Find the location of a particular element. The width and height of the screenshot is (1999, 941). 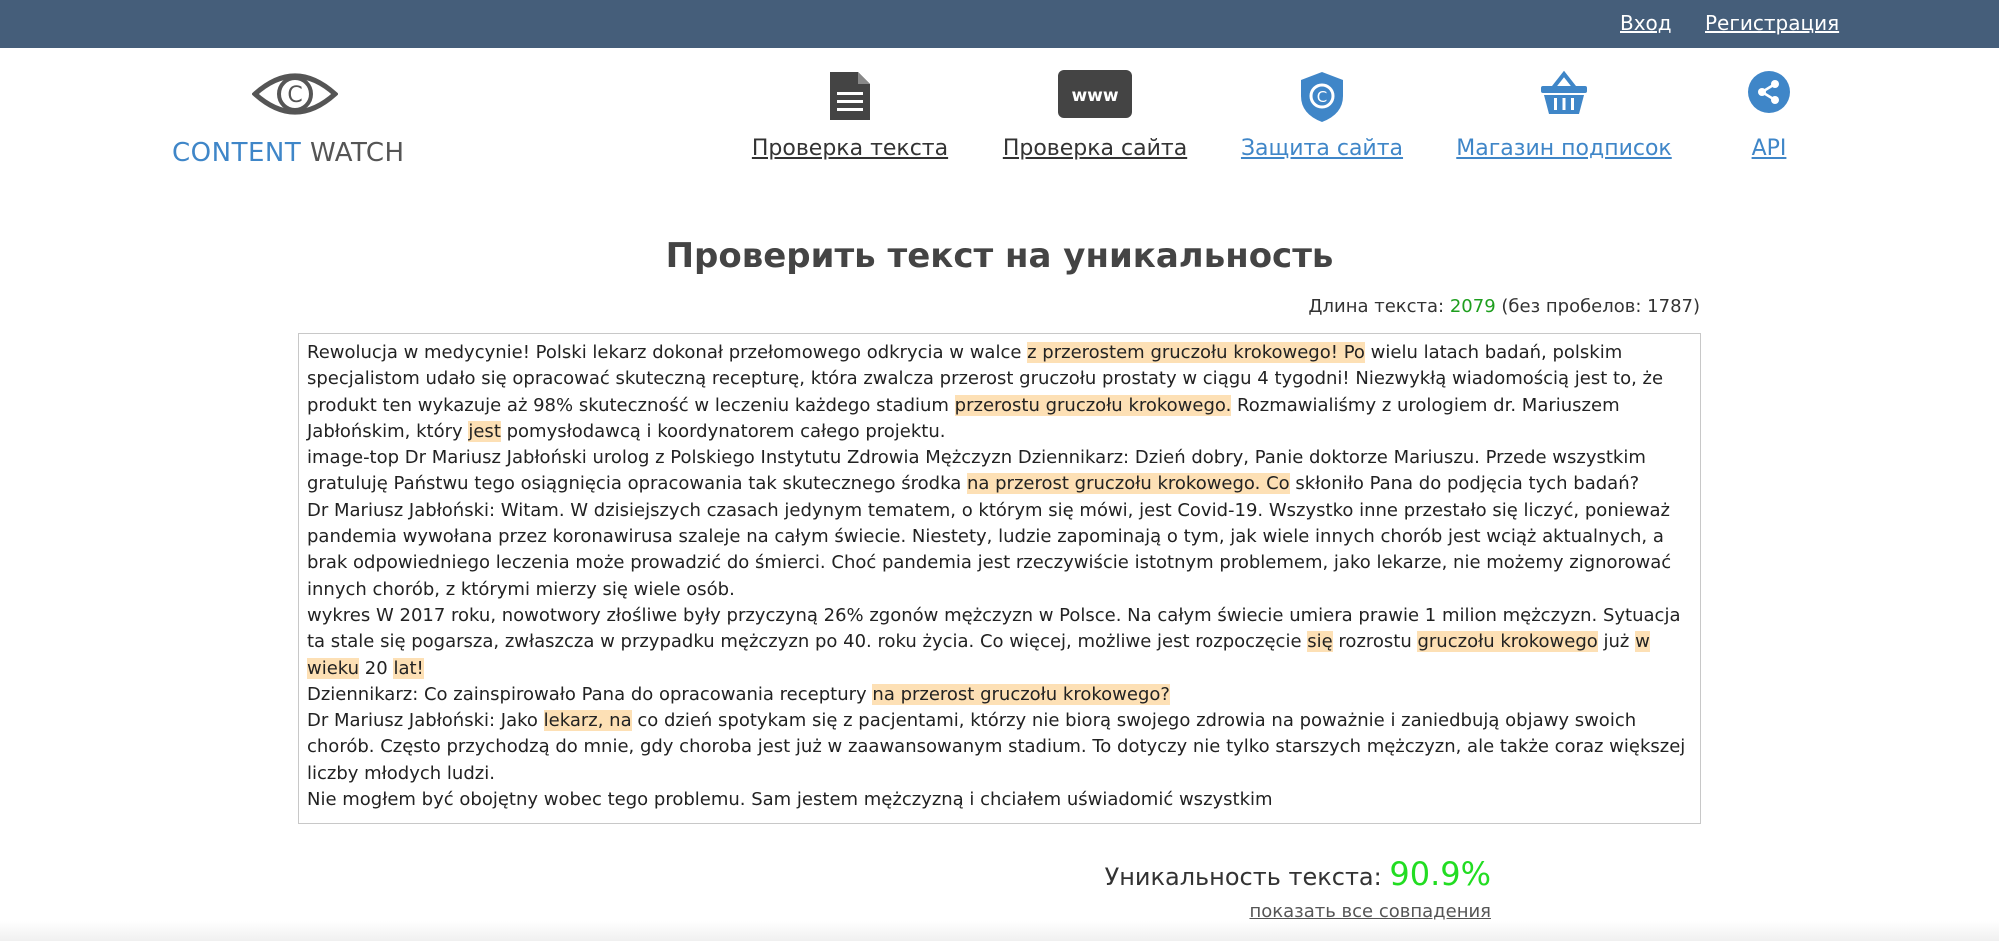

text-length: Длина текста: 2079 (без пробелов: 1787) is located at coordinates (1504, 306).